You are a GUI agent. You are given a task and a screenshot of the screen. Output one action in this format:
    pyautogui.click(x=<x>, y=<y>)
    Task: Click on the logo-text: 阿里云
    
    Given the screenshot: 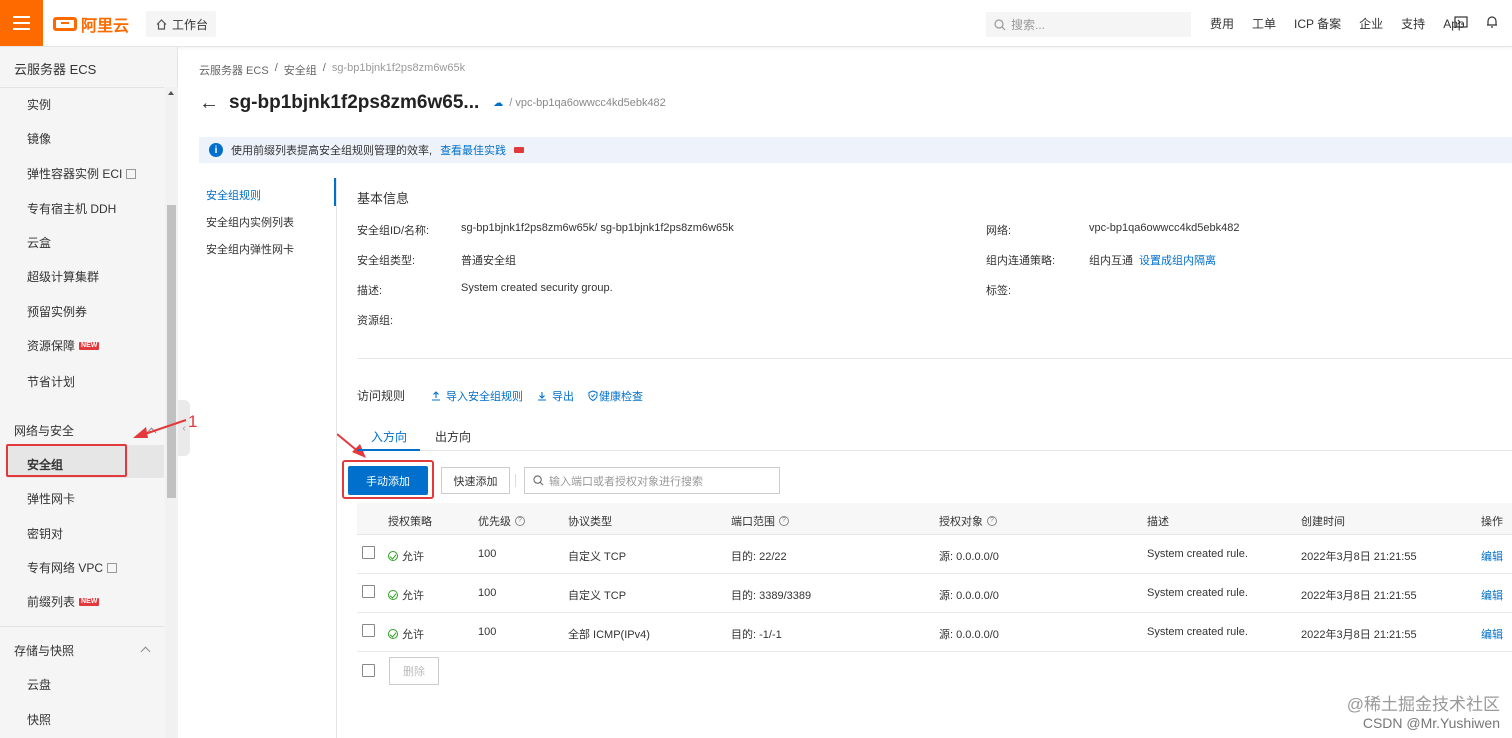 What is the action you would take?
    pyautogui.click(x=105, y=26)
    